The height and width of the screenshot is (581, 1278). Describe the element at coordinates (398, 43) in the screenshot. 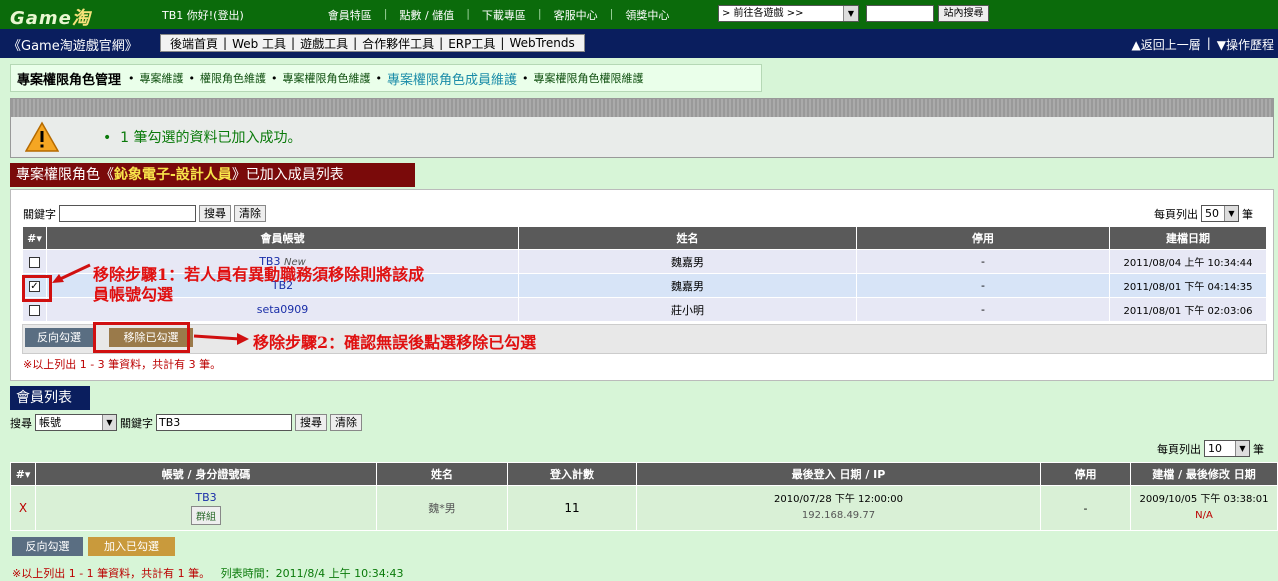

I see `nav-item-partner-tools: 合作夥伴工具` at that location.